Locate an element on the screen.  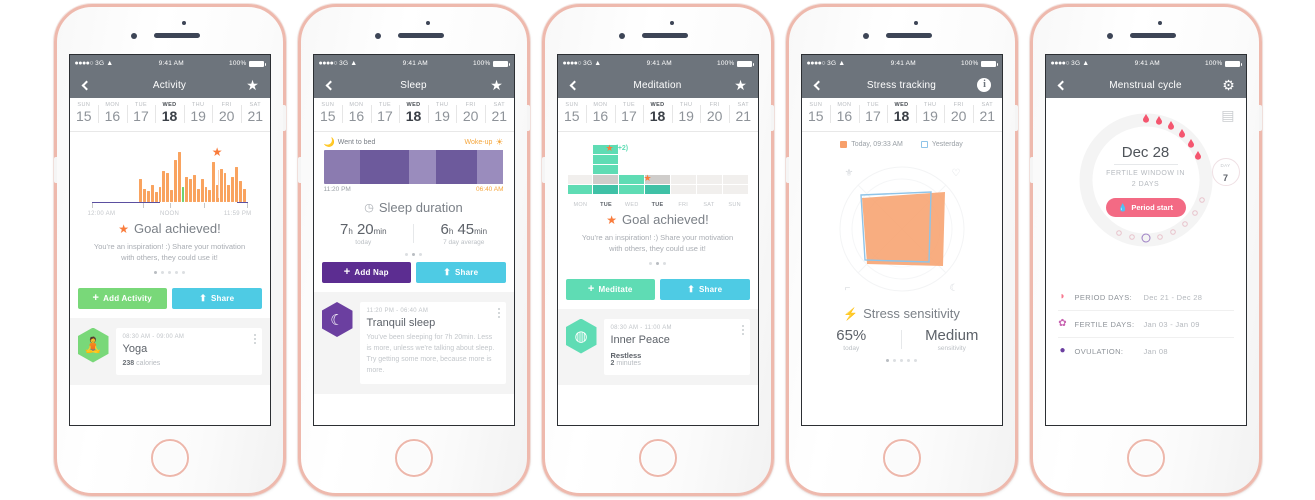
meditate-button: + Meditate is located at coordinates (610, 289).